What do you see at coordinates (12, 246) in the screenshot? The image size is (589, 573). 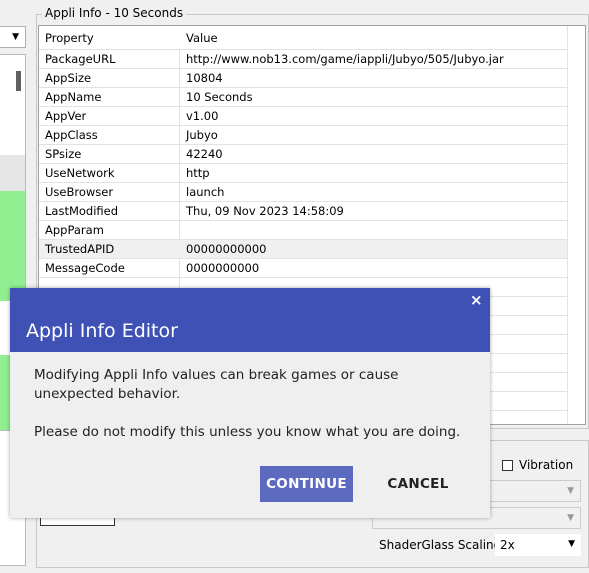 I see `list-item` at bounding box center [12, 246].